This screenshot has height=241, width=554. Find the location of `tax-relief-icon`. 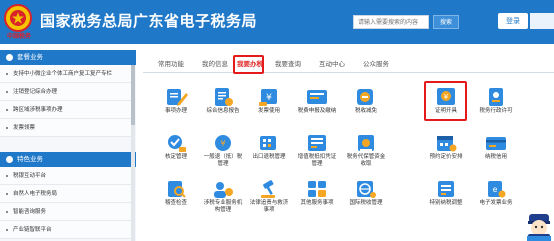

tax-relief-icon is located at coordinates (365, 97).